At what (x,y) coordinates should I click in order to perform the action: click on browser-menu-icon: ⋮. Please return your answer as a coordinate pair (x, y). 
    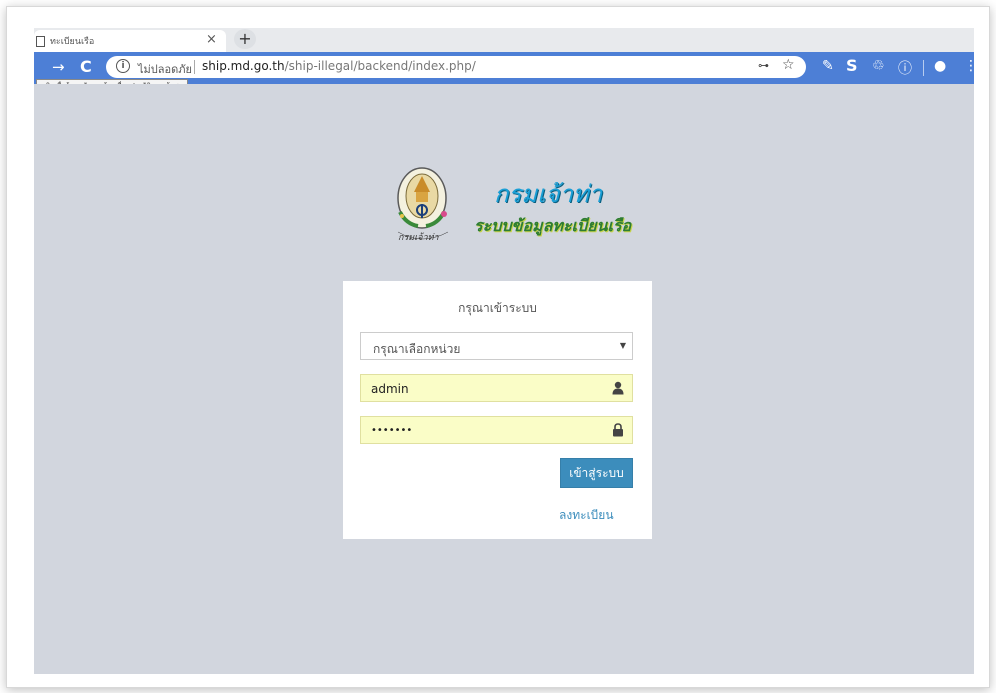
    Looking at the image, I should click on (971, 66).